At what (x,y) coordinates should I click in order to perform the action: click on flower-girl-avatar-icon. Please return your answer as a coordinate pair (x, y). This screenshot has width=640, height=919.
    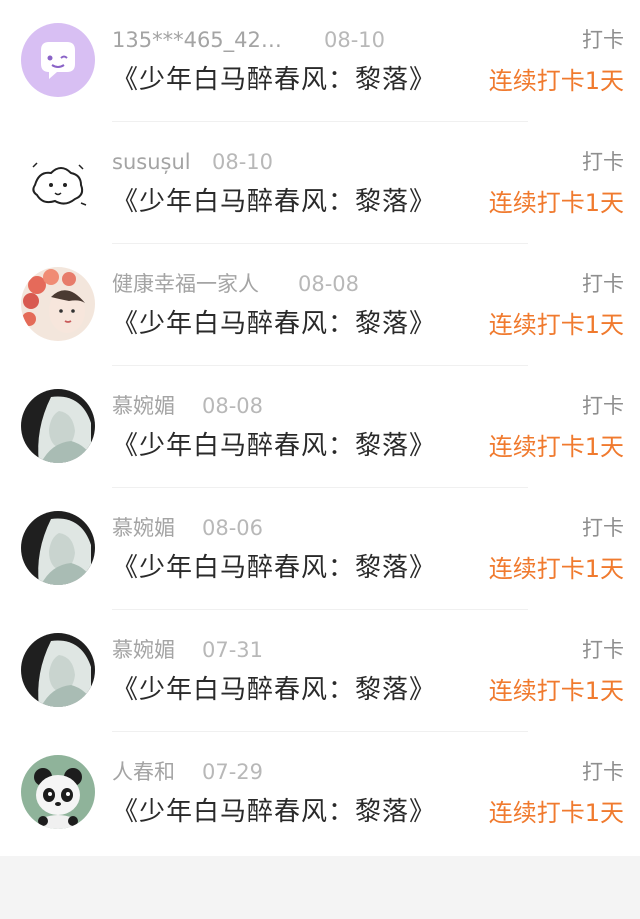
    Looking at the image, I should click on (58, 304).